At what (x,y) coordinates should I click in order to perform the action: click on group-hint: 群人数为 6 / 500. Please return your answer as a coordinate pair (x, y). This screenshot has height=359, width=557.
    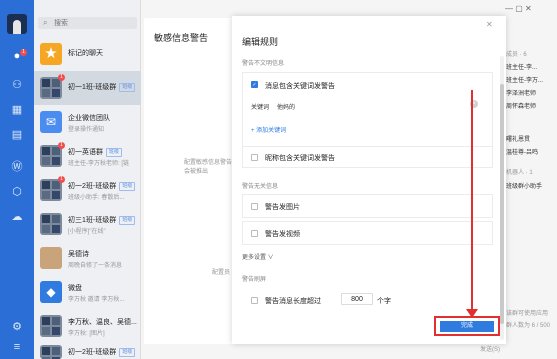
    Looking at the image, I should click on (528, 326).